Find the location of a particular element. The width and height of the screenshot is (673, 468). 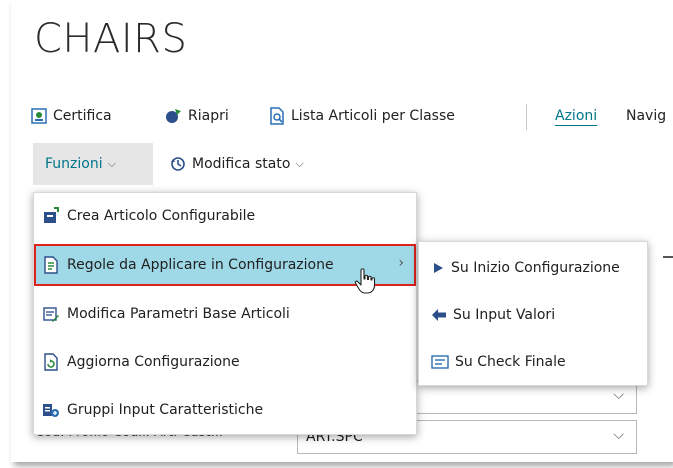

submenu-item-inizio: Su Inizio Configurazione is located at coordinates (533, 268).